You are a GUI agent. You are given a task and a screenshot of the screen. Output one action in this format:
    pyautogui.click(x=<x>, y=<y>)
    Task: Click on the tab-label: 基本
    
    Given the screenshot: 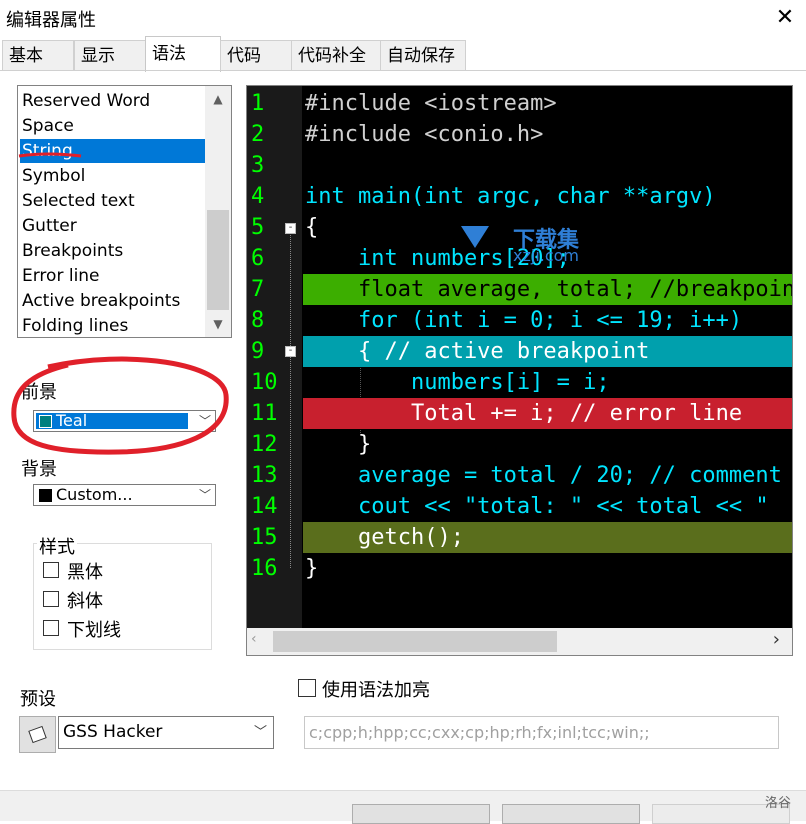 What is the action you would take?
    pyautogui.click(x=26, y=56)
    